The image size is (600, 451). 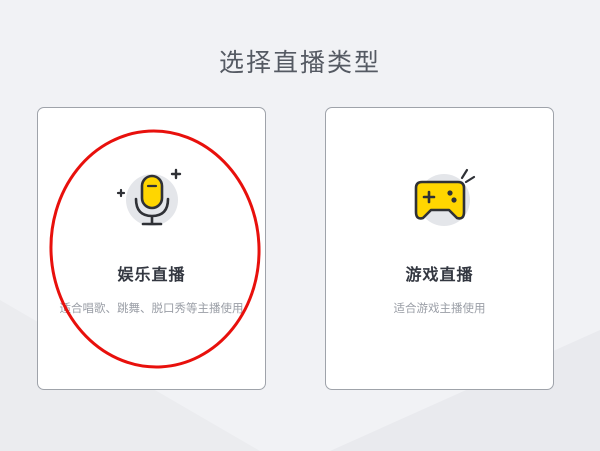 I want to click on game-live-title: 游戏直播, so click(x=439, y=274).